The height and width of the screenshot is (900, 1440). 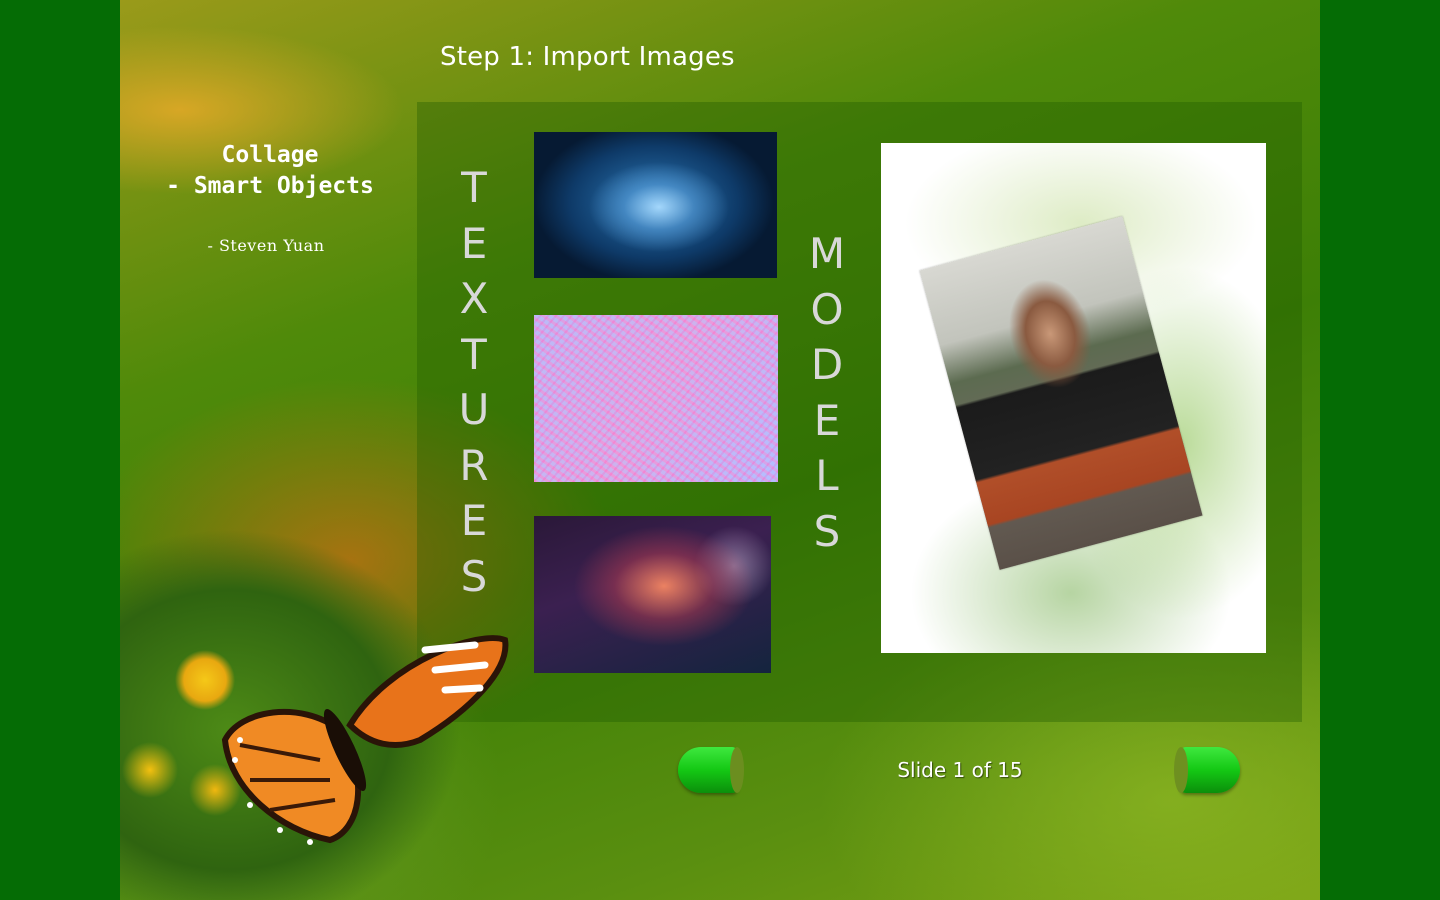 I want to click on model-photo, so click(x=1061, y=393).